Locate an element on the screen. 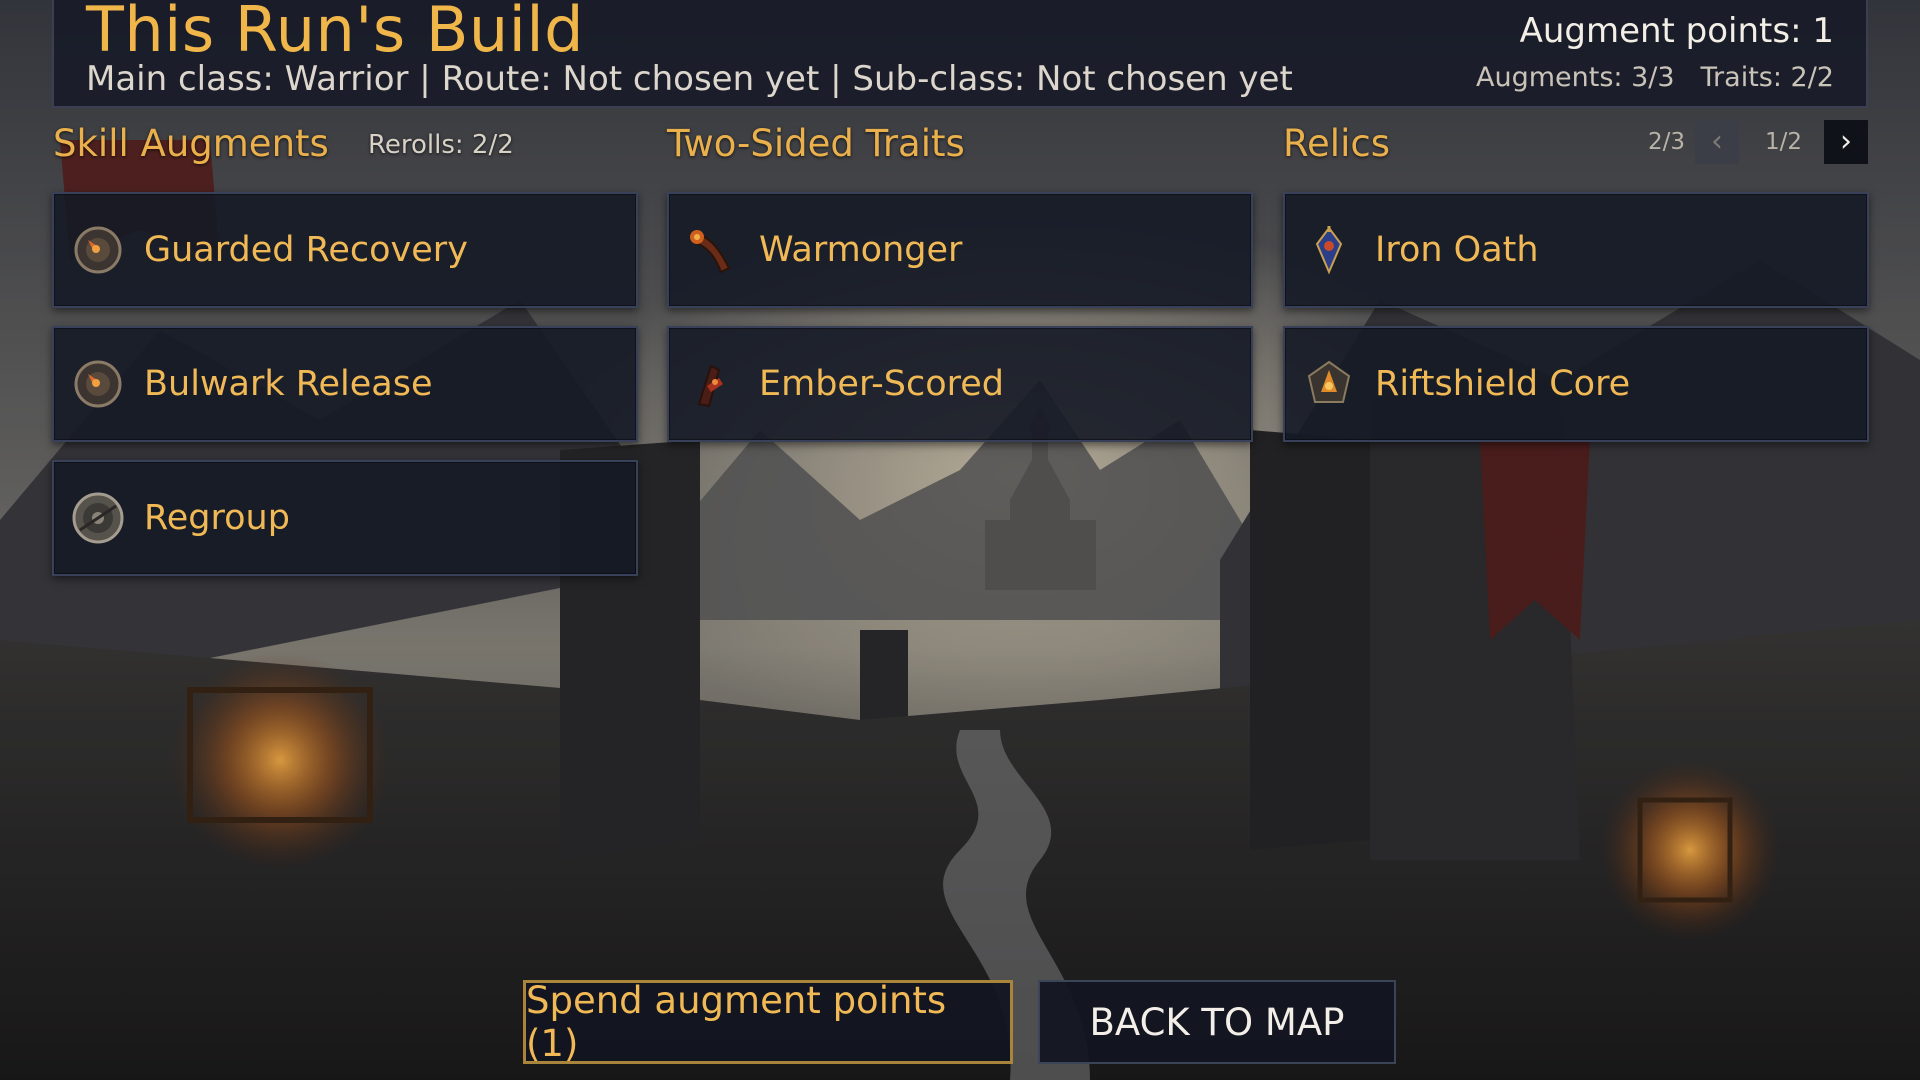 This screenshot has width=1920, height=1080. rift-core-icon is located at coordinates (1329, 381).